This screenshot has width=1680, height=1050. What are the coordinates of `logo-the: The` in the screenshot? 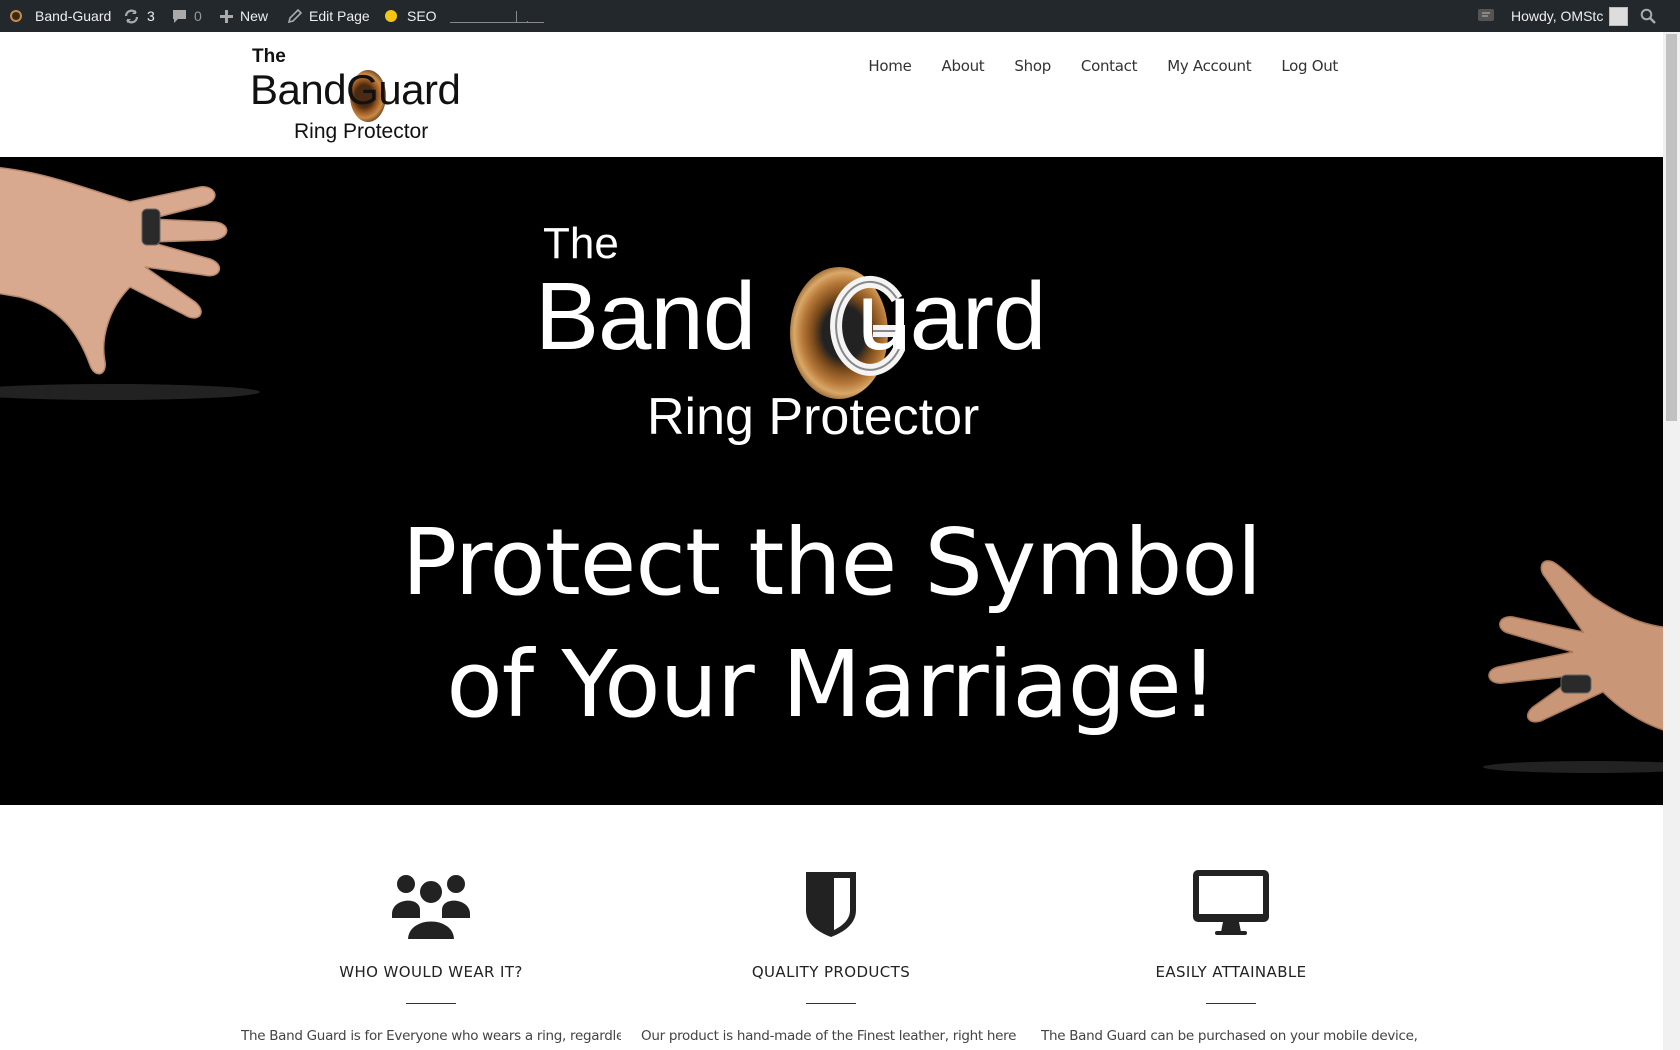 It's located at (269, 56).